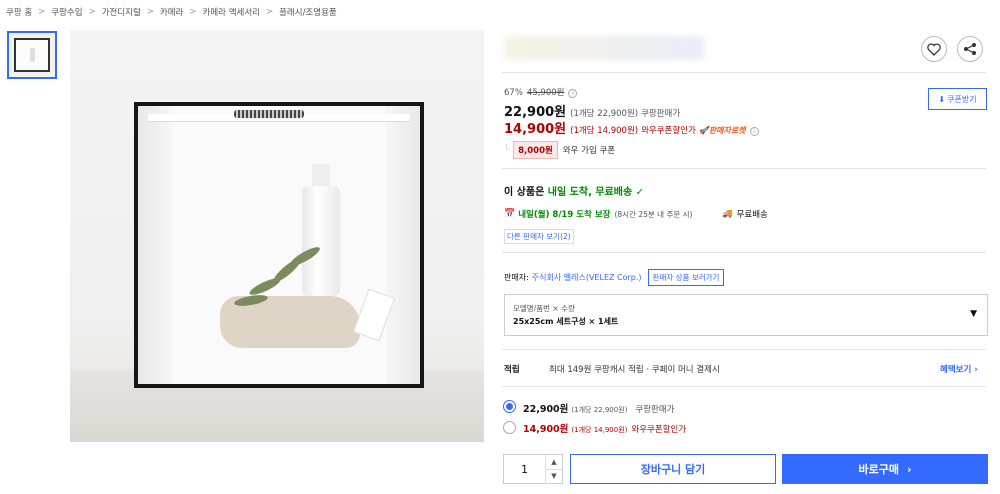 The height and width of the screenshot is (494, 1000). I want to click on thumbnail-image, so click(32, 55).